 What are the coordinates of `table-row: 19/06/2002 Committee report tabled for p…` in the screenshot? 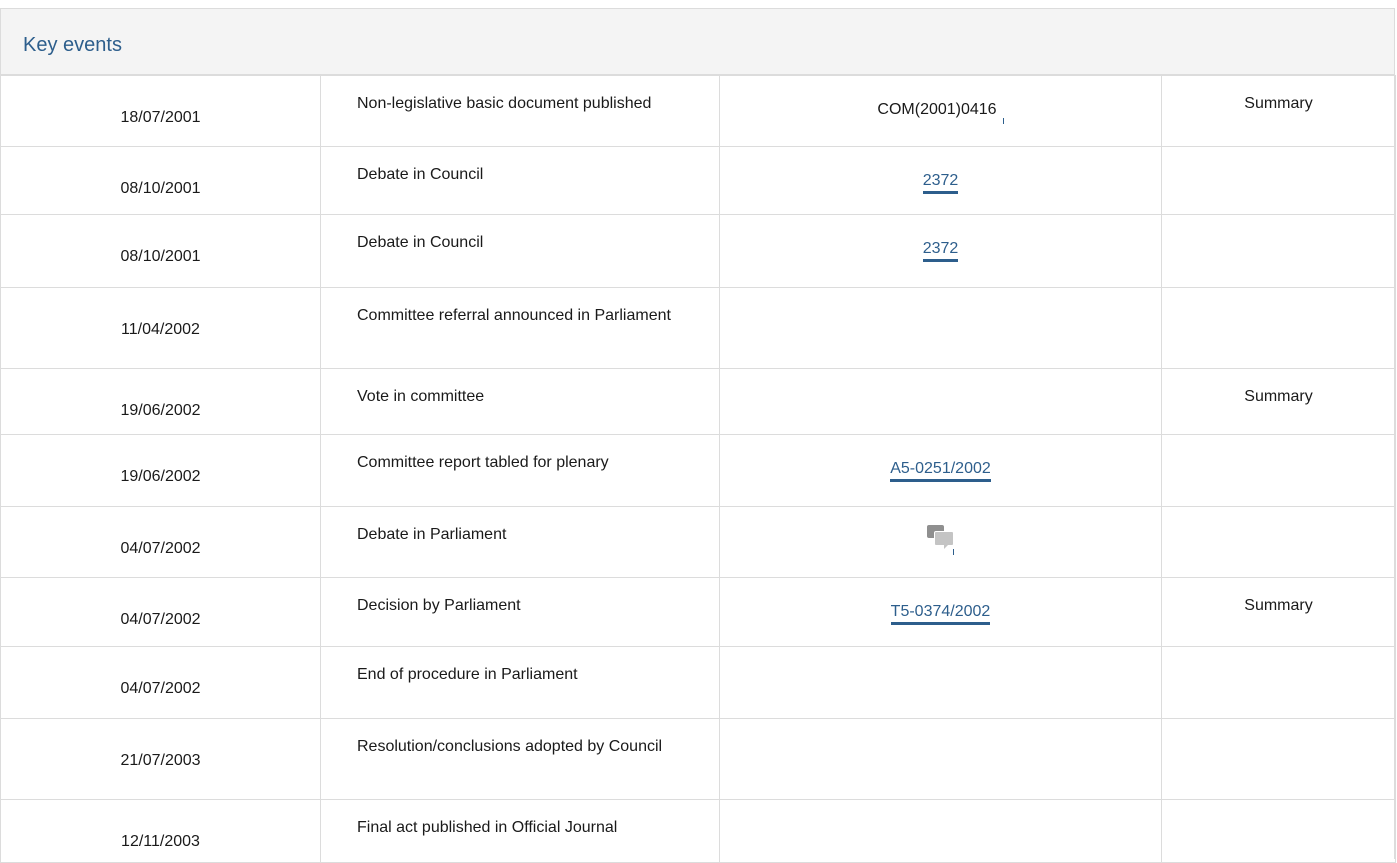 It's located at (698, 470).